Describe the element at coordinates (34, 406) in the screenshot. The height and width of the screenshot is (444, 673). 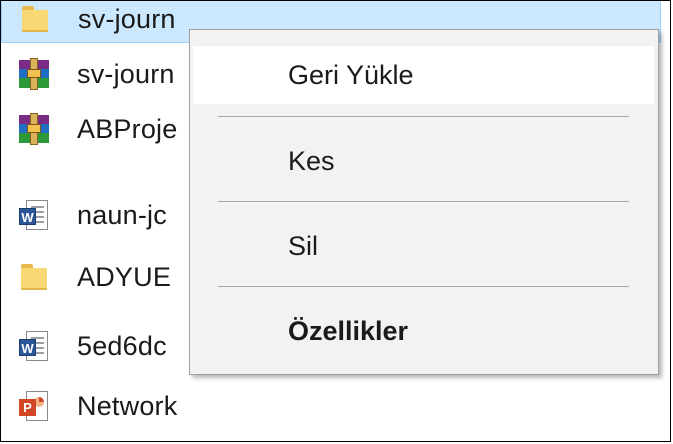
I see `powerpoint-document-icon: P` at that location.